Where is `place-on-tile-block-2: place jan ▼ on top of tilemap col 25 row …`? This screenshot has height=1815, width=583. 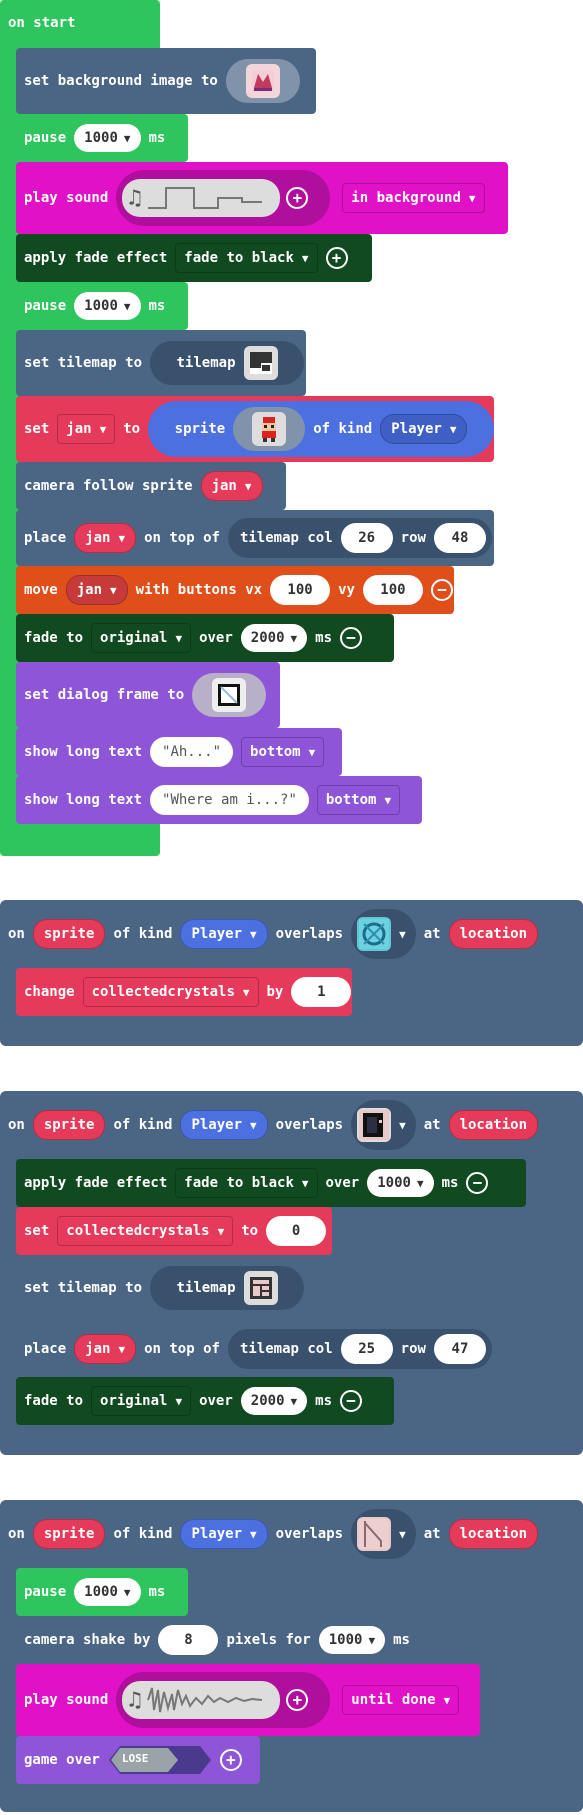 place-on-tile-block-2: place jan ▼ on top of tilemap col 25 row … is located at coordinates (255, 1349).